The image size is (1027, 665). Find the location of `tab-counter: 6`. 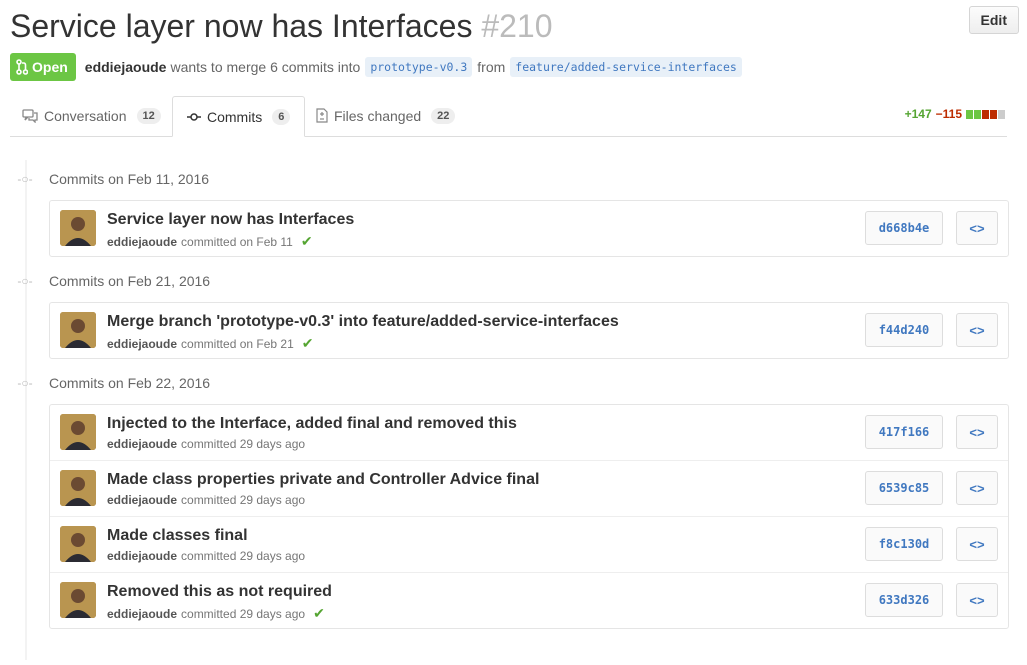

tab-counter: 6 is located at coordinates (281, 116).